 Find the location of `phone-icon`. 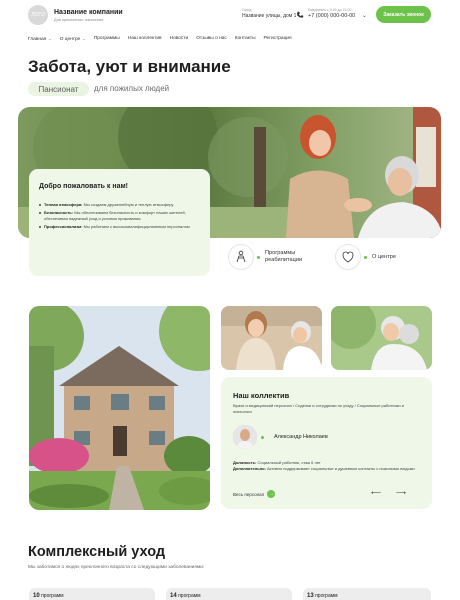

phone-icon is located at coordinates (300, 14).